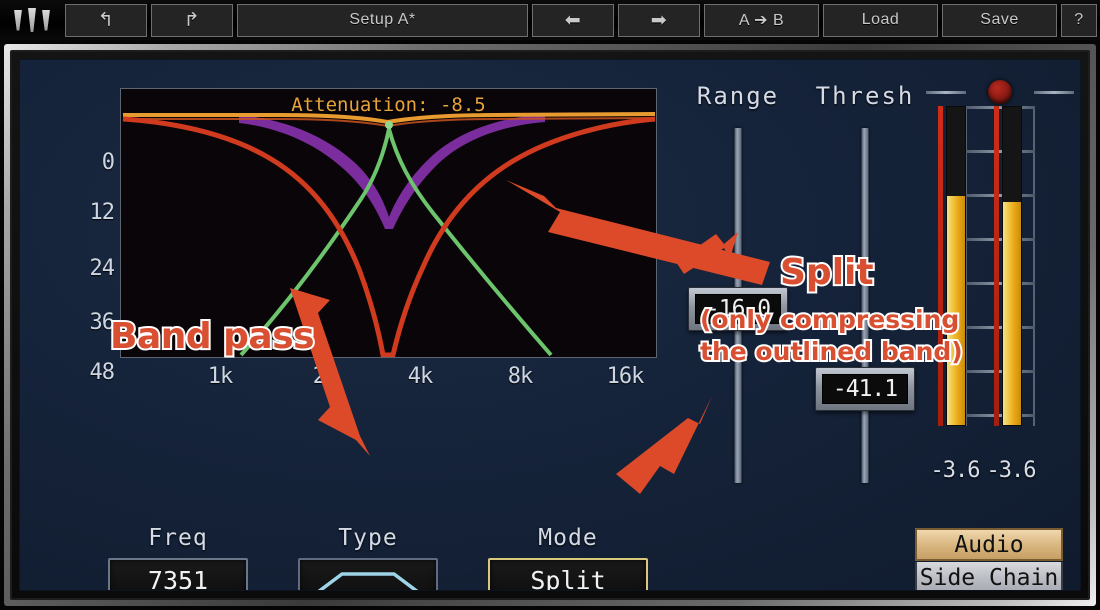 The height and width of the screenshot is (610, 1100). What do you see at coordinates (999, 20) in the screenshot?
I see `save-button: Save` at bounding box center [999, 20].